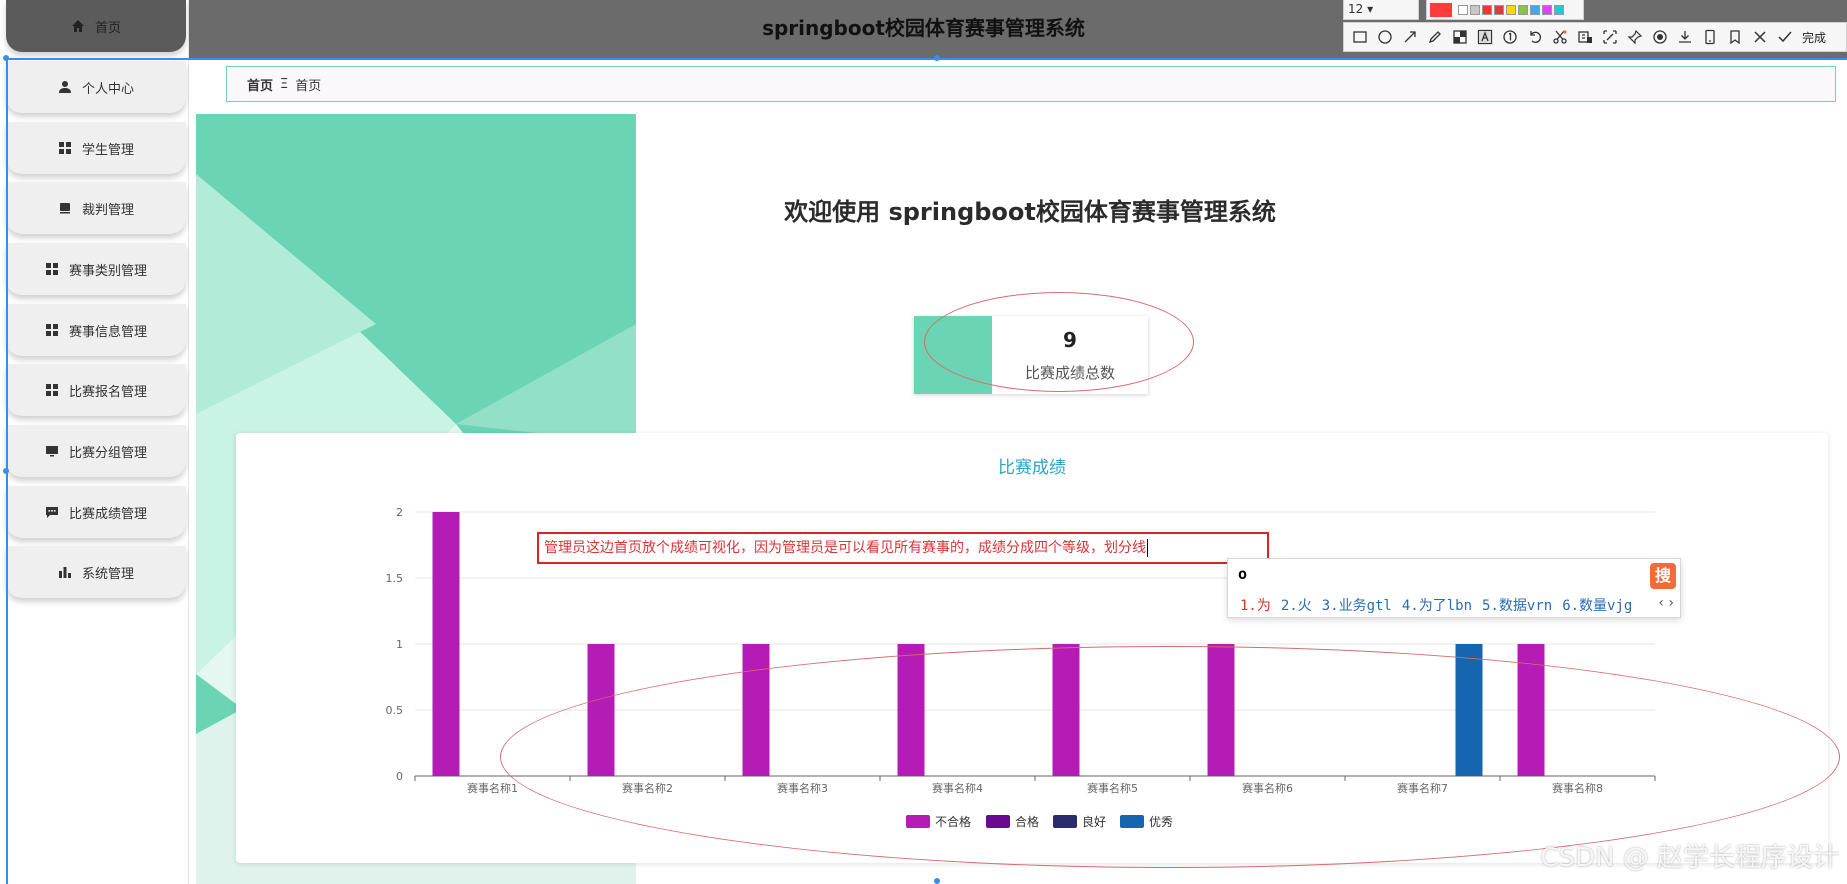 This screenshot has width=1847, height=884. Describe the element at coordinates (1437, 606) in the screenshot. I see `ime-candidate: 4.为了lbn` at that location.